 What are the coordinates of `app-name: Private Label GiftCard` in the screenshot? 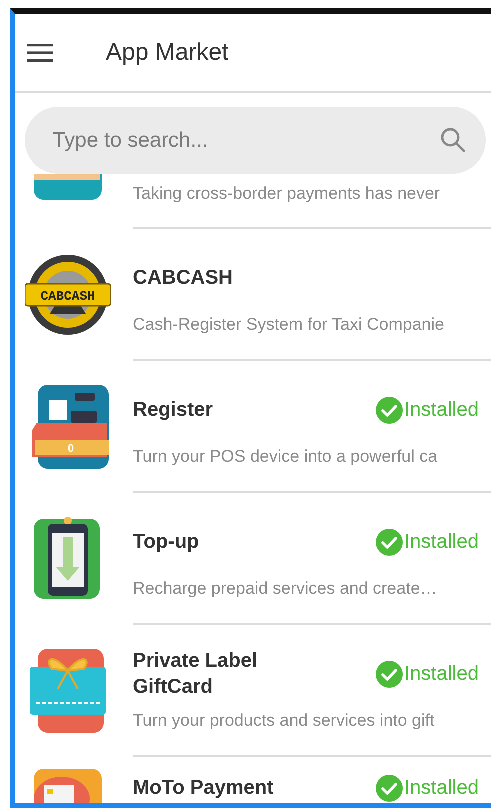 It's located at (196, 674).